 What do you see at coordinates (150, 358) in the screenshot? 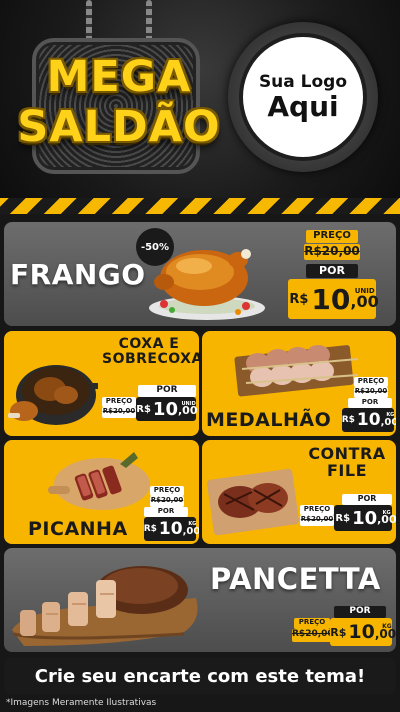
I see `product-name-line-2: SOBRECOXA` at bounding box center [150, 358].